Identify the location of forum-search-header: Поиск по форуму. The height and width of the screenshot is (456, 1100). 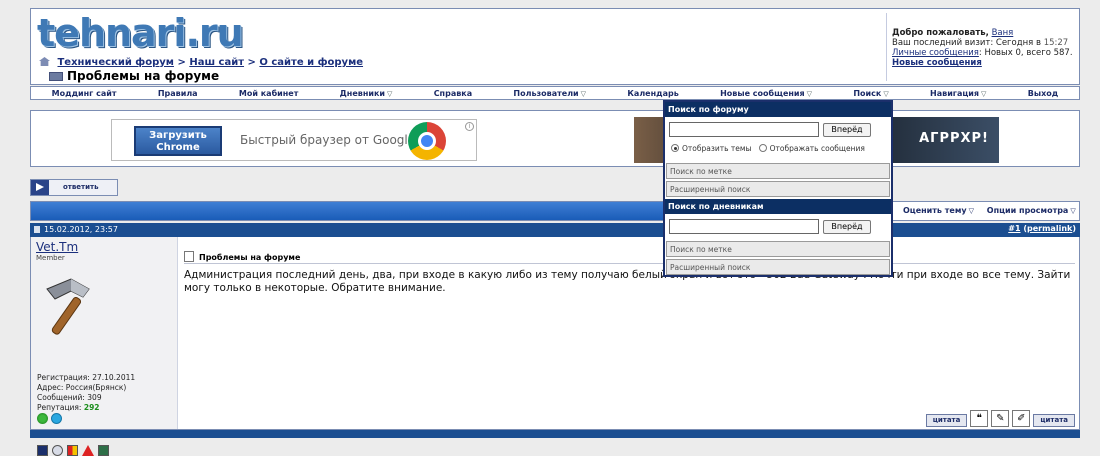
(778, 109).